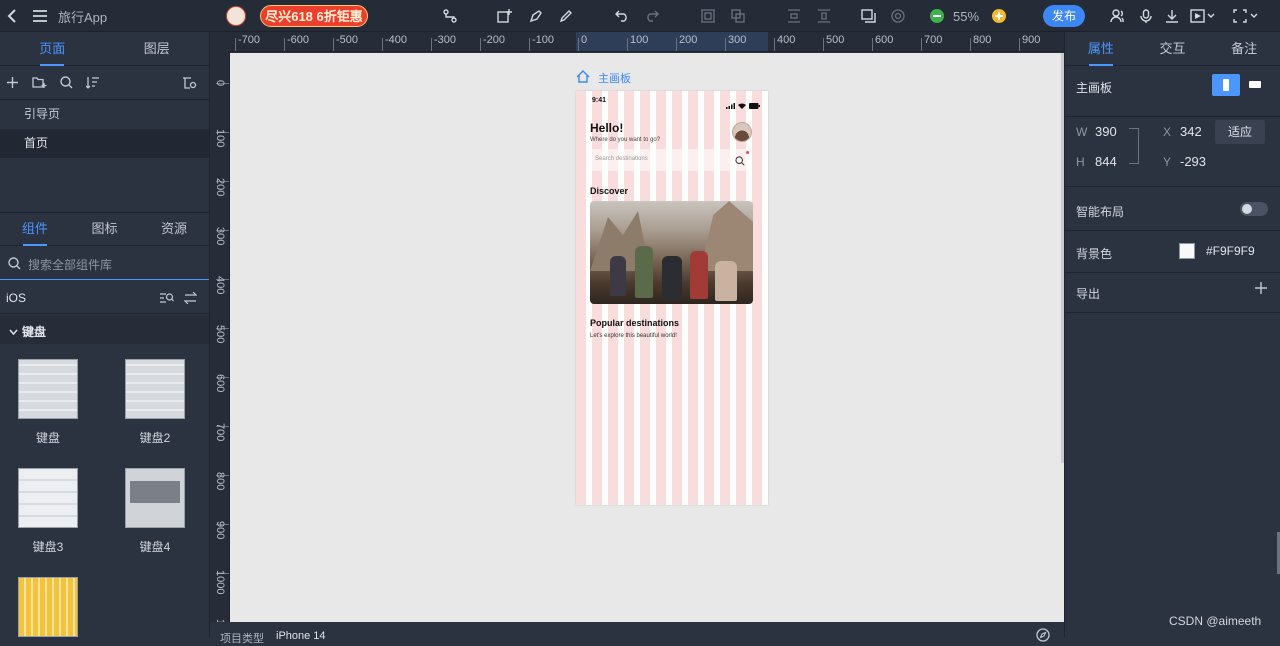 This screenshot has width=1280, height=646. Describe the element at coordinates (566, 16) in the screenshot. I see `pencil-icon` at that location.